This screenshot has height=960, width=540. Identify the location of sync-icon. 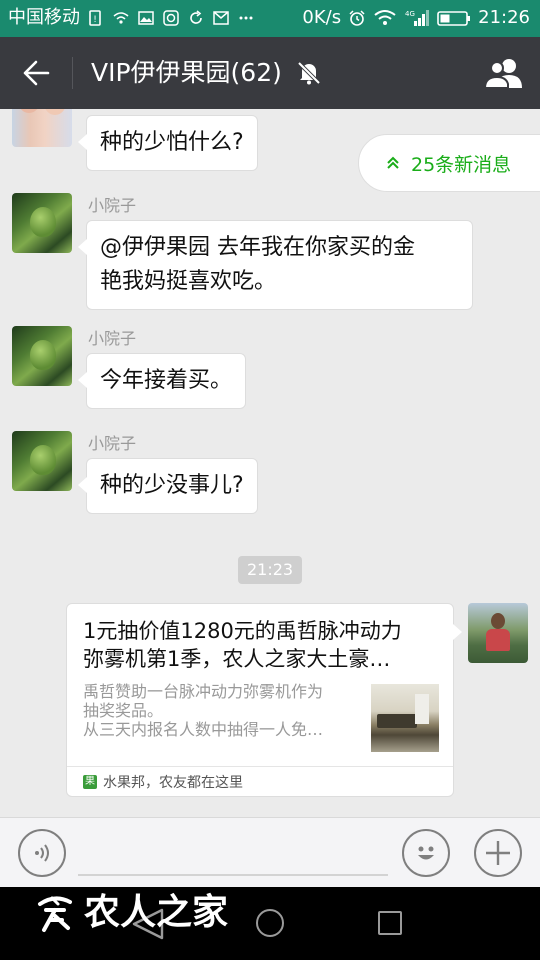
(196, 18).